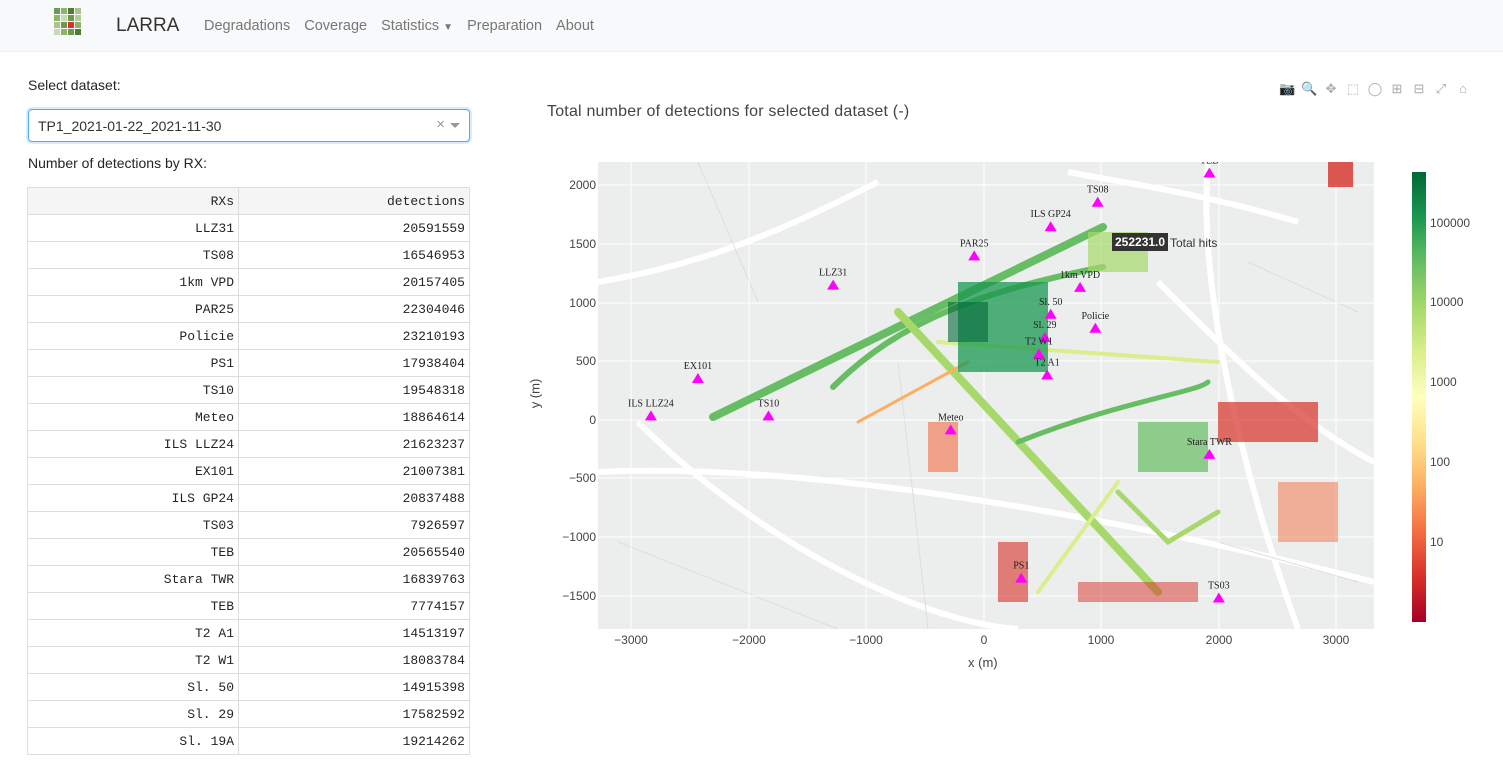  What do you see at coordinates (575, 26) in the screenshot?
I see `nav-about: About` at bounding box center [575, 26].